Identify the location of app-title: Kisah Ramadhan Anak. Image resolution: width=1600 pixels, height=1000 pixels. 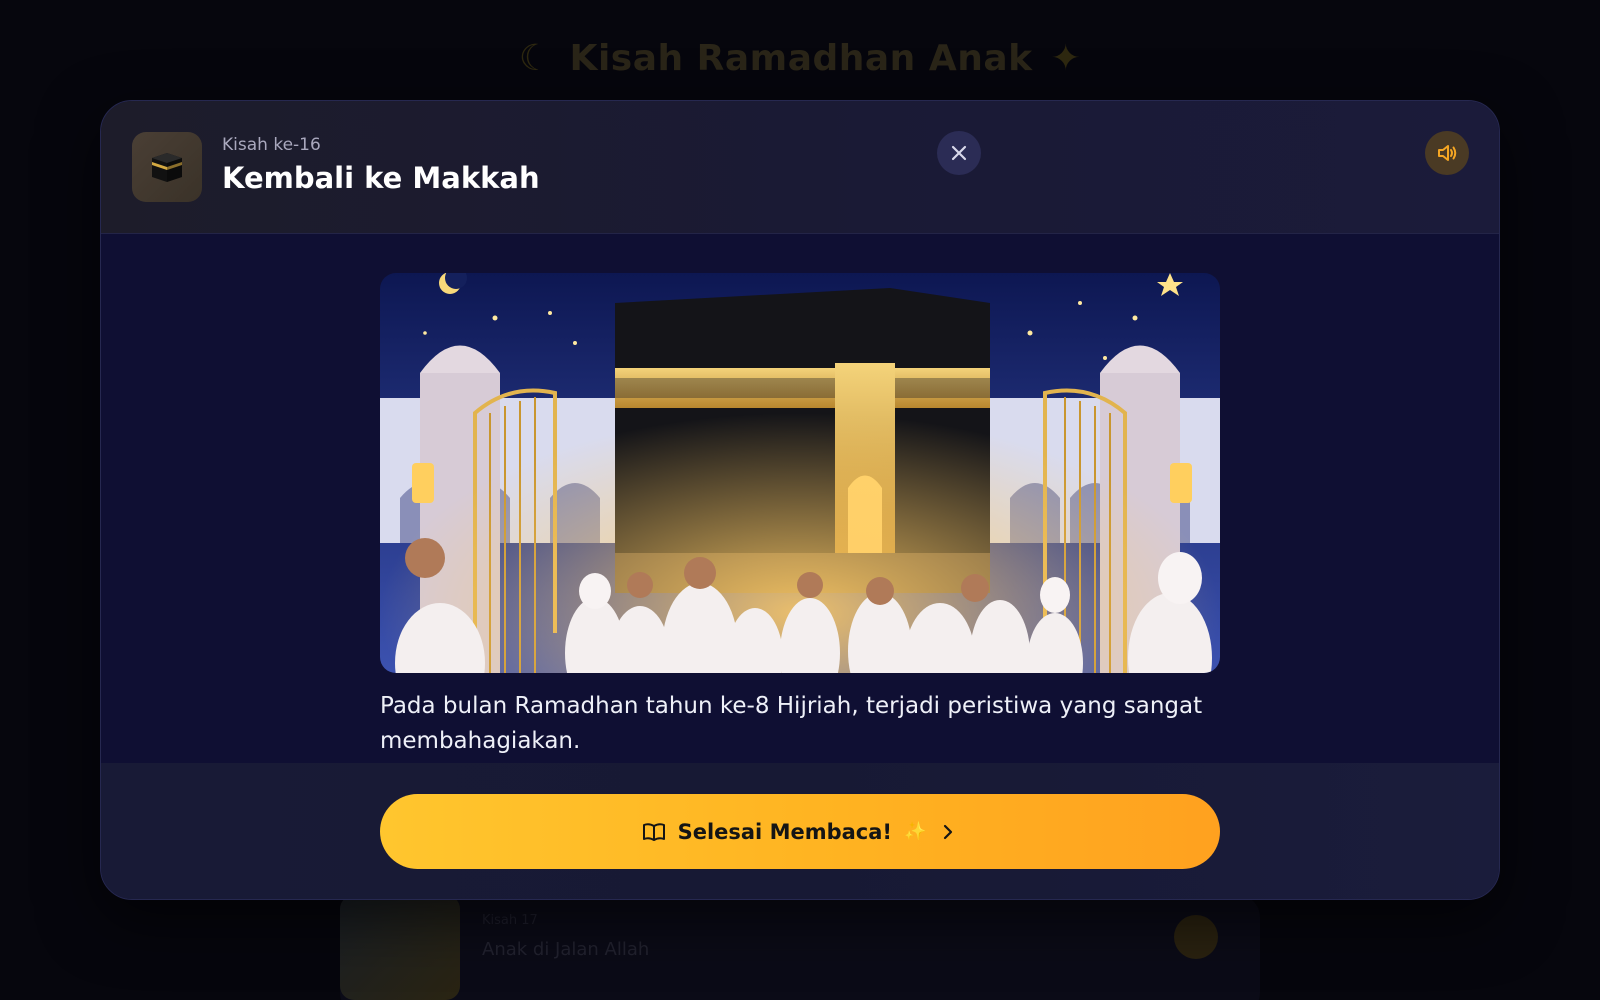
(801, 58).